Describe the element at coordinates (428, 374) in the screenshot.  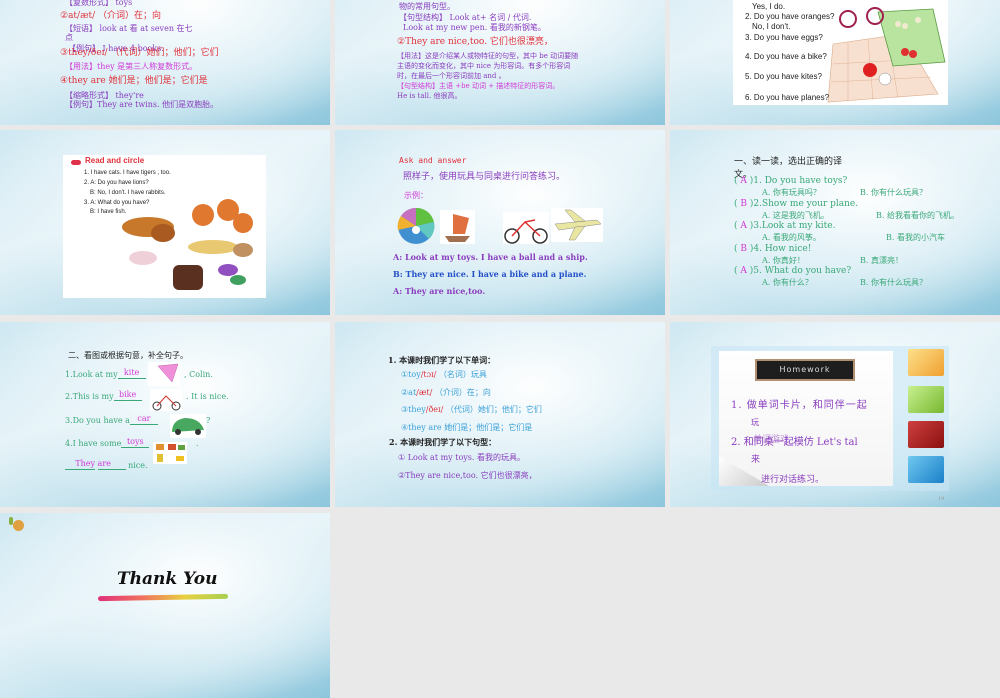
I see `vocab-phonetic: /tɔɪ/` at that location.